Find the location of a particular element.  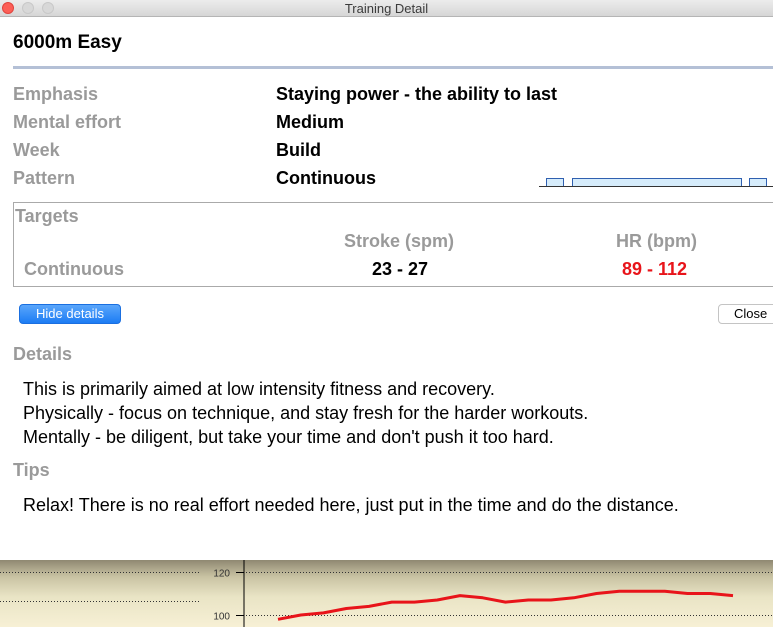

stroke-target-value: 23 - 27 is located at coordinates (400, 269).